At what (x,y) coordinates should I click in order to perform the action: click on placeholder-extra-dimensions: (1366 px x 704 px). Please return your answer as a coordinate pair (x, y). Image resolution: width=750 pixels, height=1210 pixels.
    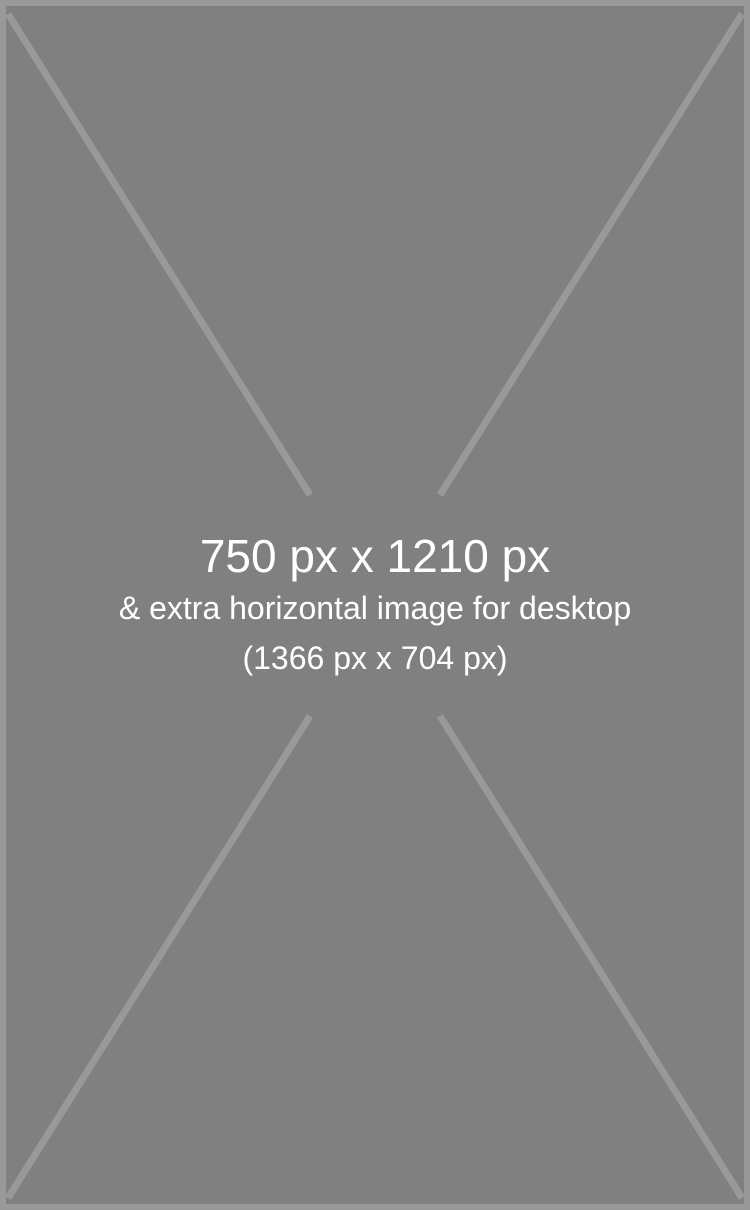
    Looking at the image, I should click on (375, 658).